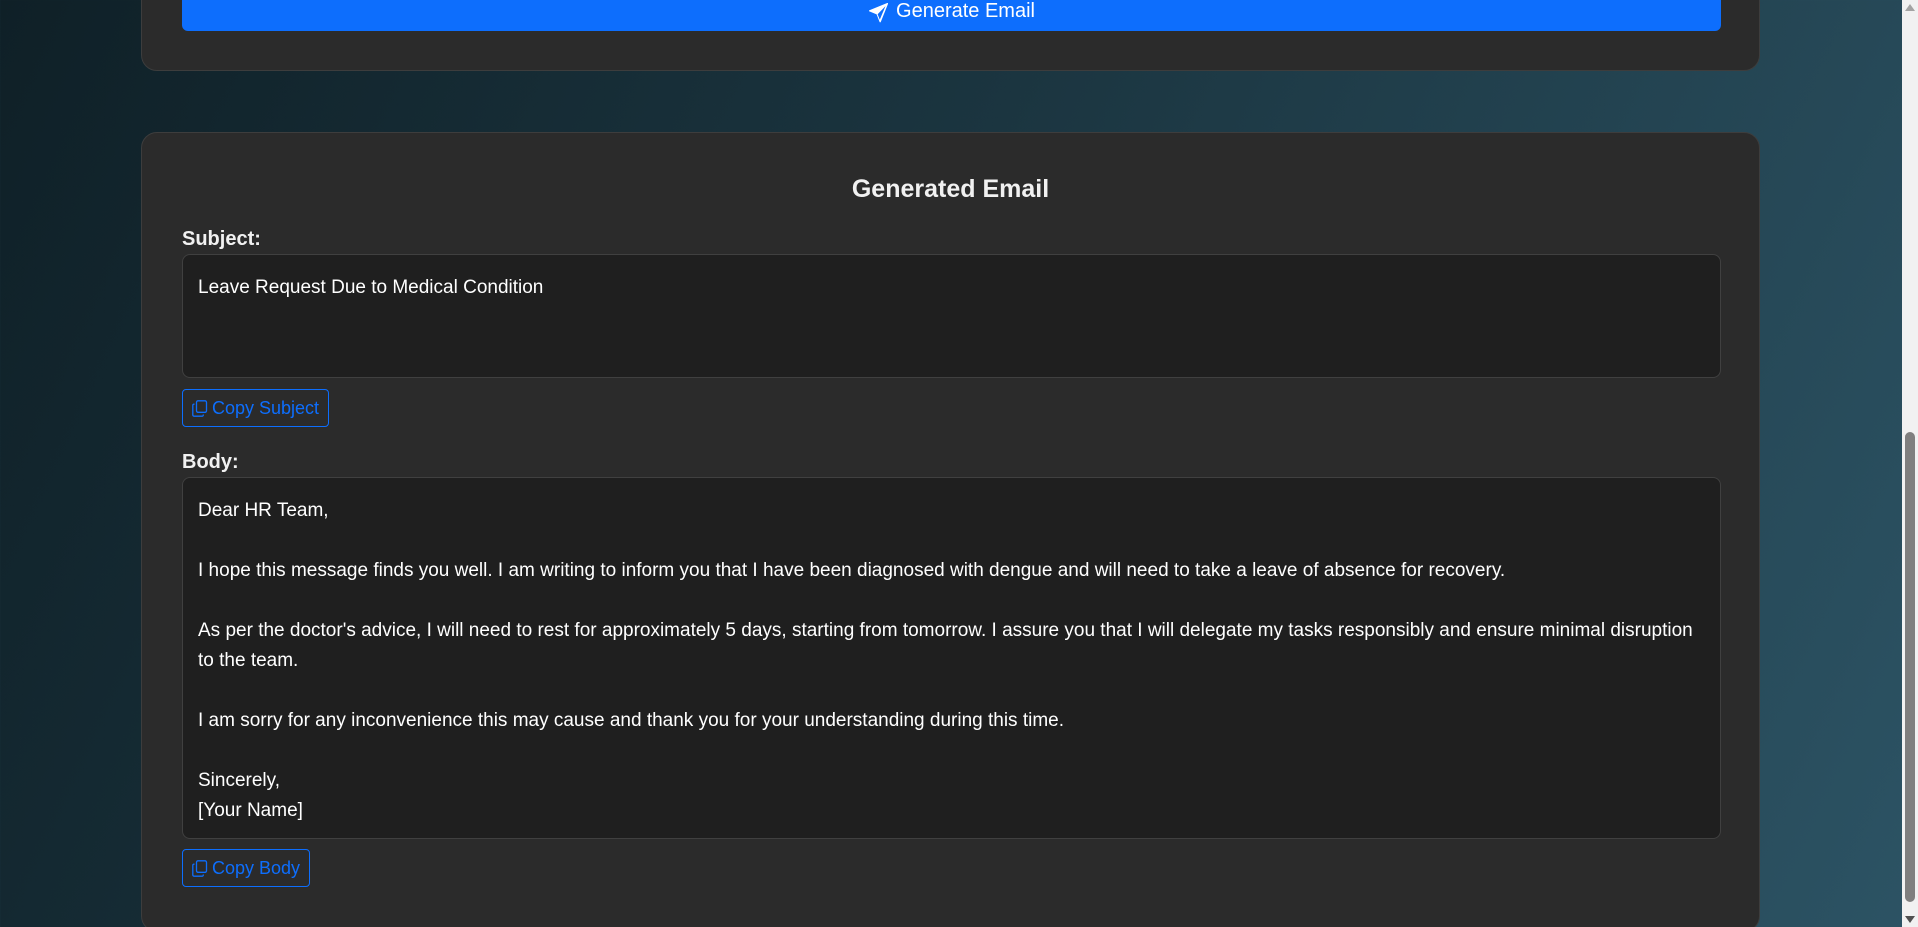 The height and width of the screenshot is (927, 1918). I want to click on copy-body-label: Copy Body, so click(256, 867).